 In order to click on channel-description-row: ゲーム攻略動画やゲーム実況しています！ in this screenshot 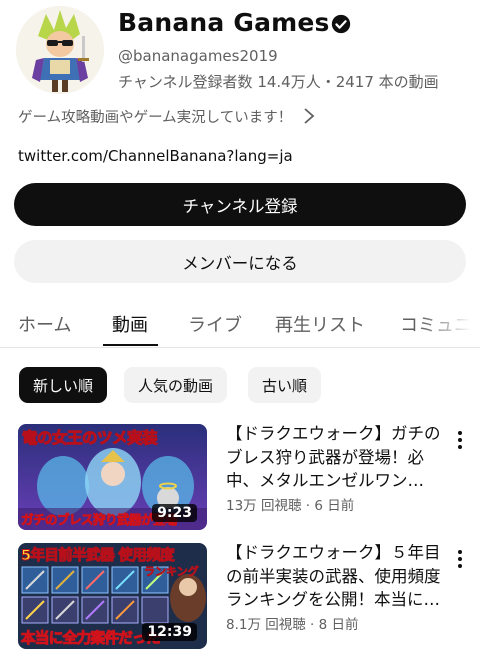, I will do `click(173, 116)`.